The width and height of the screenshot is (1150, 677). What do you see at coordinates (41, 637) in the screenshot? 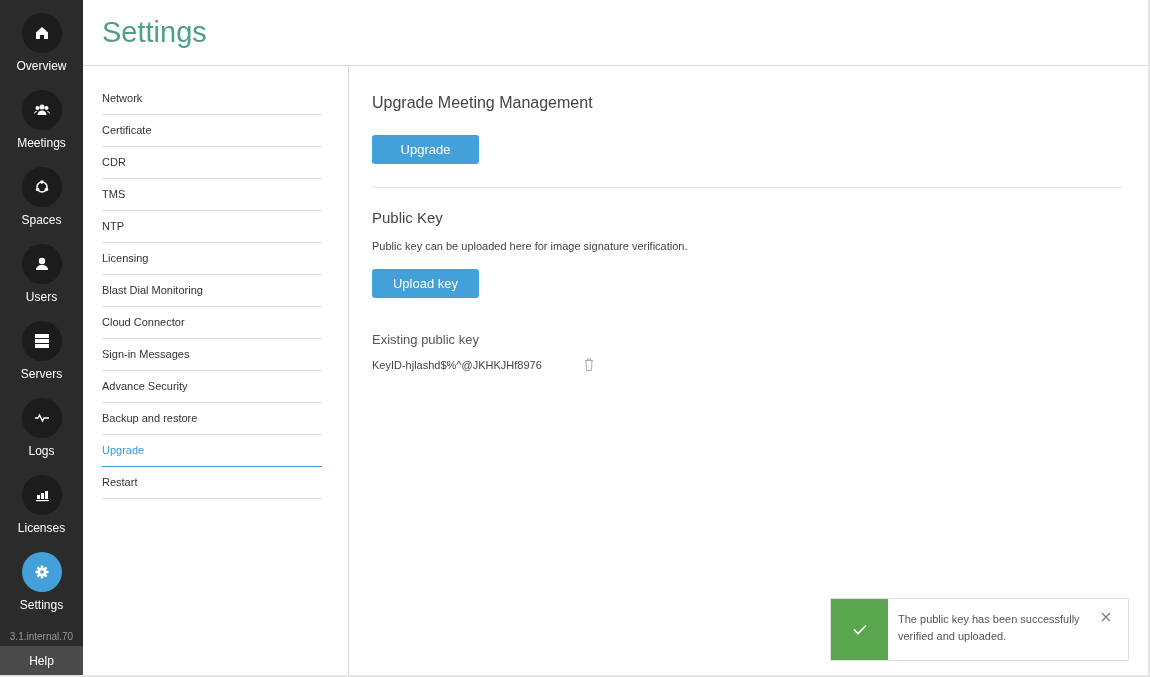
I see `version-text: 3.1.internal.70` at bounding box center [41, 637].